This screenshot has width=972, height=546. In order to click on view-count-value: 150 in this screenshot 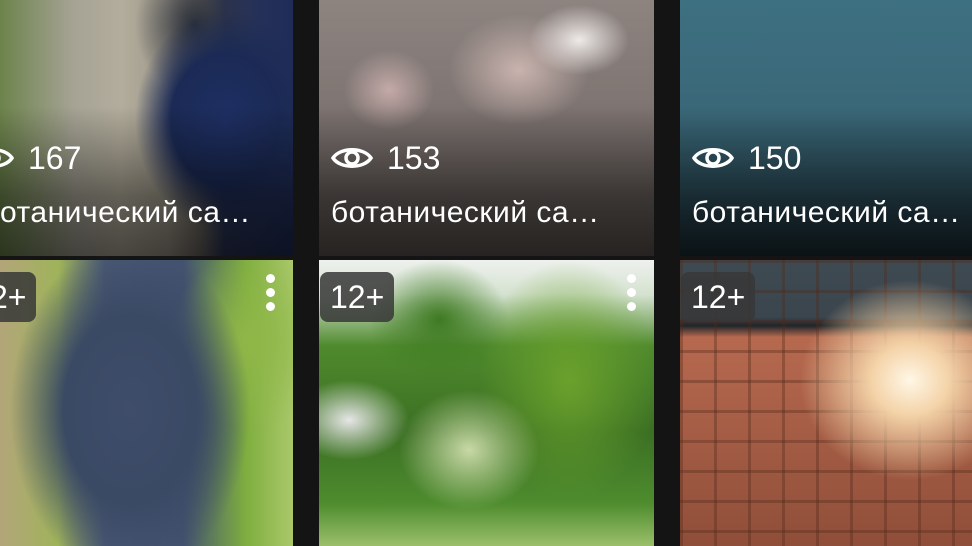, I will do `click(775, 158)`.